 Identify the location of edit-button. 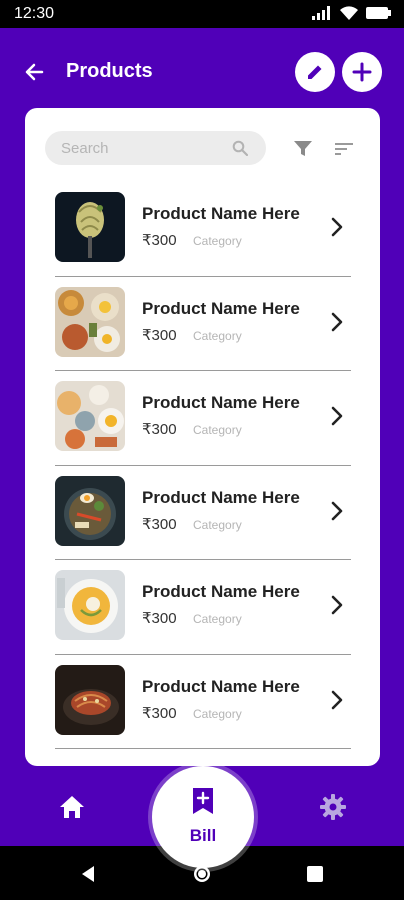
(315, 72).